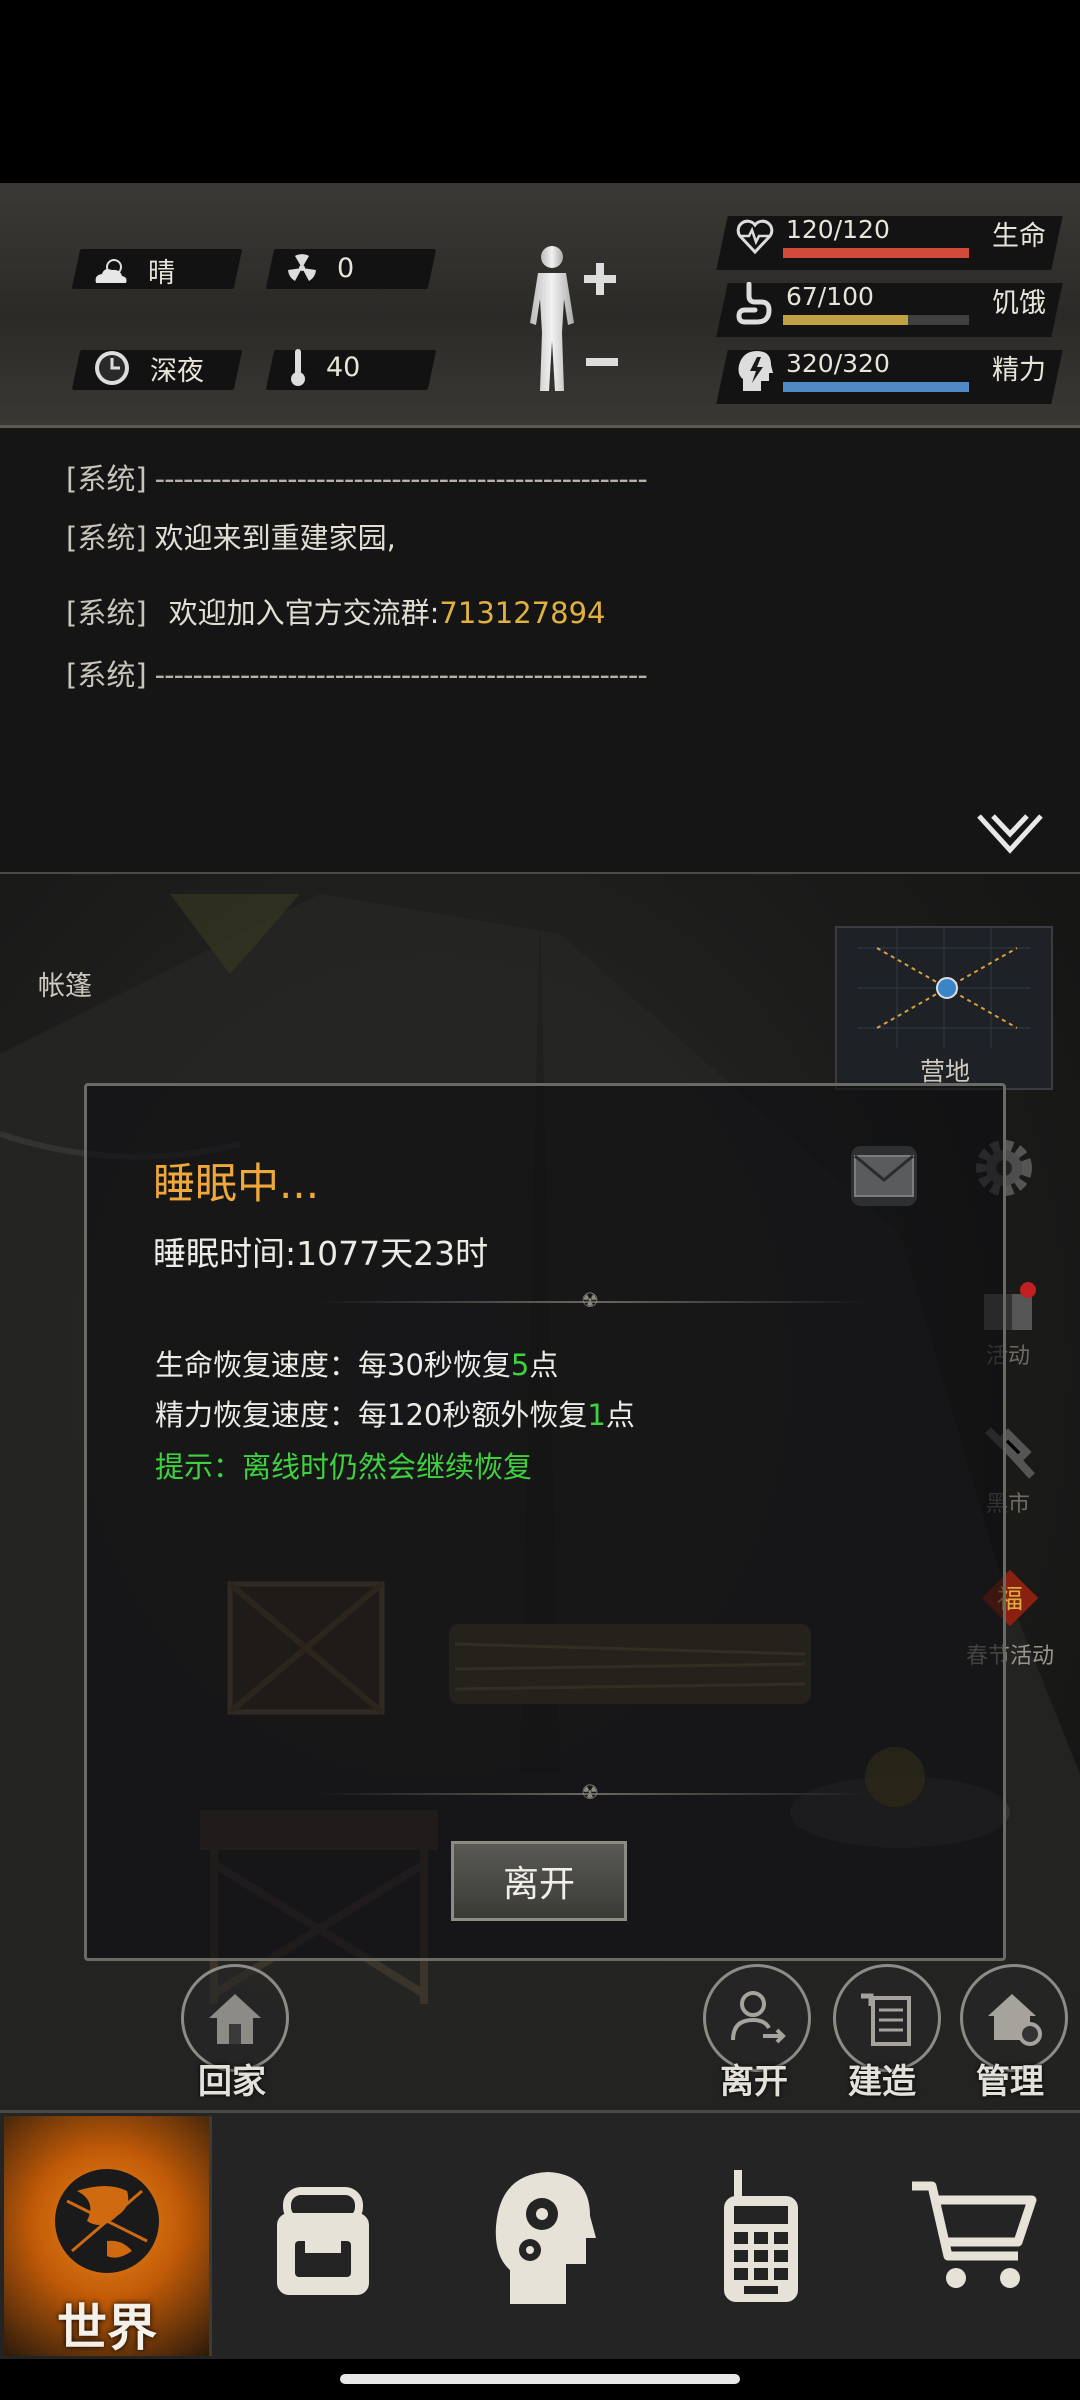 The width and height of the screenshot is (1080, 2400). I want to click on leave-camp-label: 离开, so click(754, 2082).